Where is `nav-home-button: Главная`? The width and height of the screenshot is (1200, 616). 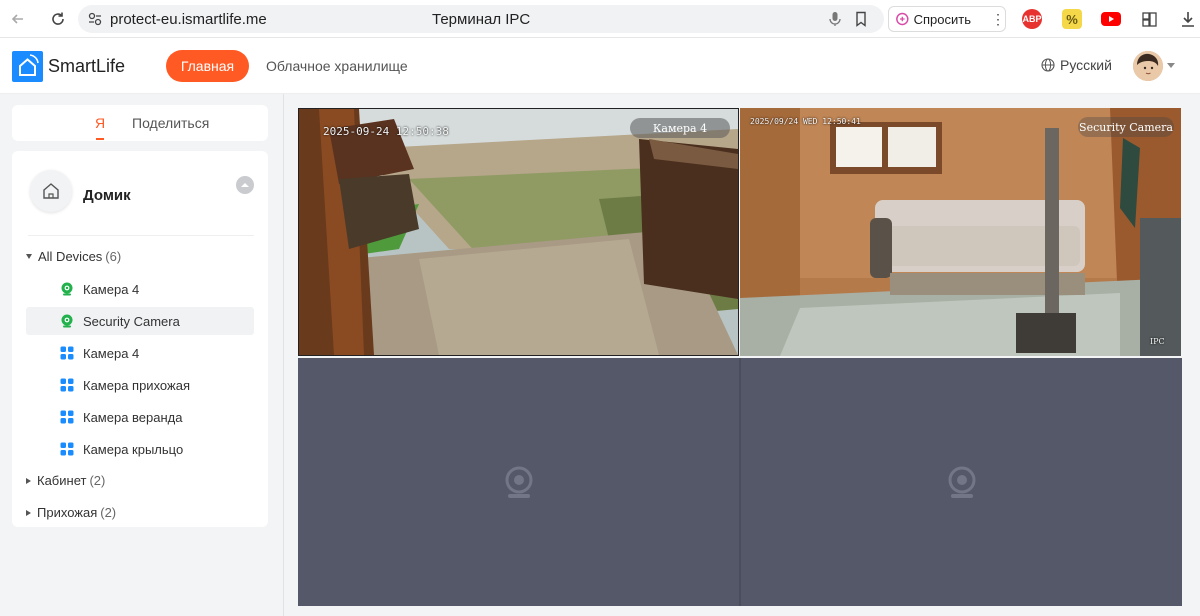
nav-home-button: Главная is located at coordinates (207, 66).